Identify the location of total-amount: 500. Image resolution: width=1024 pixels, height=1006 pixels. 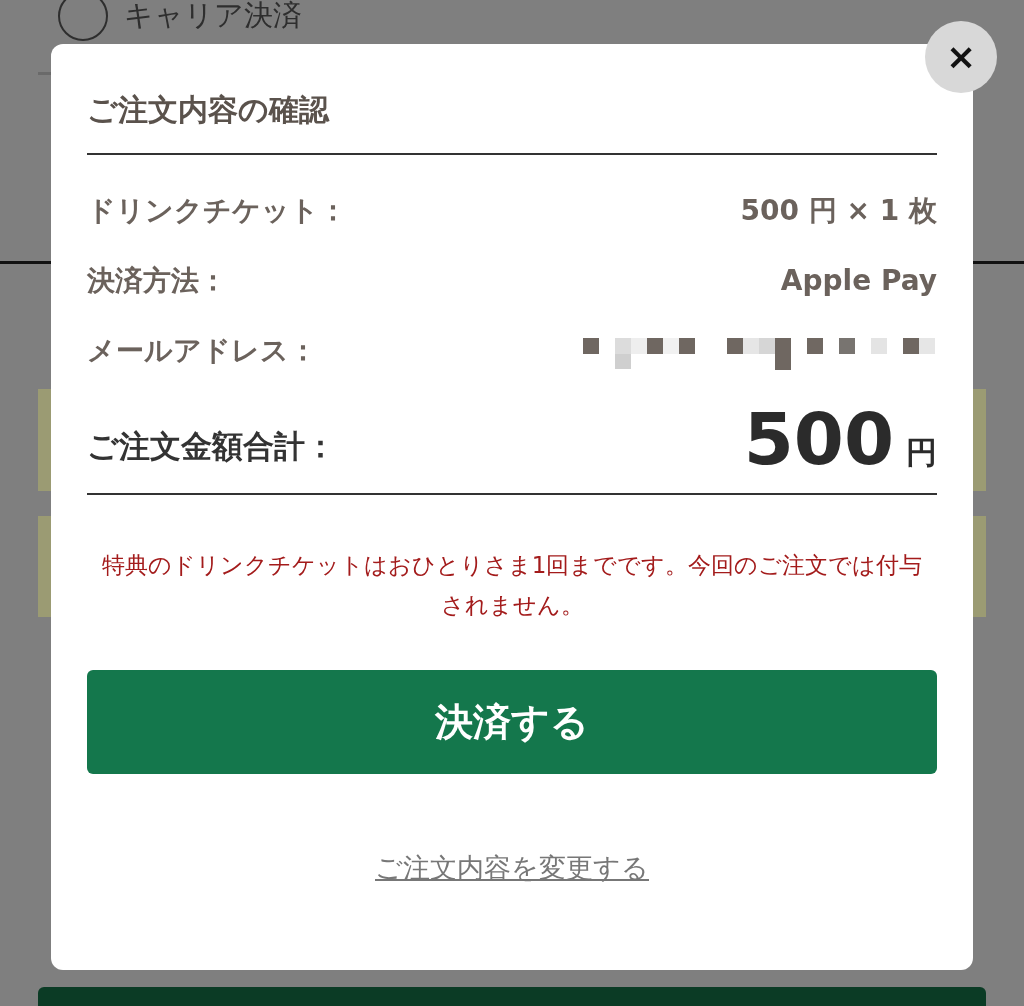
(818, 439).